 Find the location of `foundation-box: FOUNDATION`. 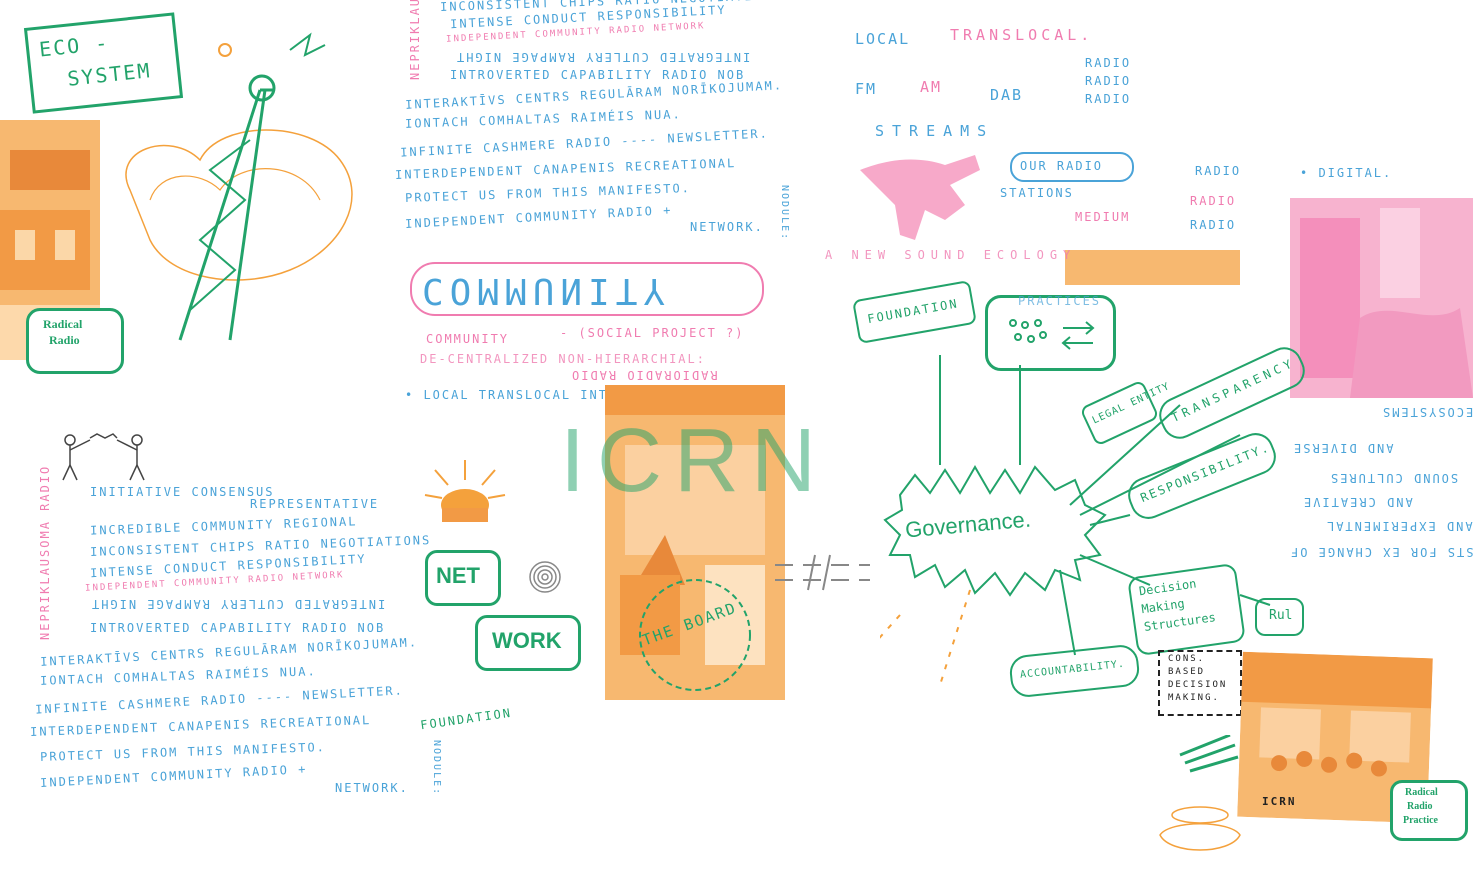

foundation-box: FOUNDATION is located at coordinates (914, 312).